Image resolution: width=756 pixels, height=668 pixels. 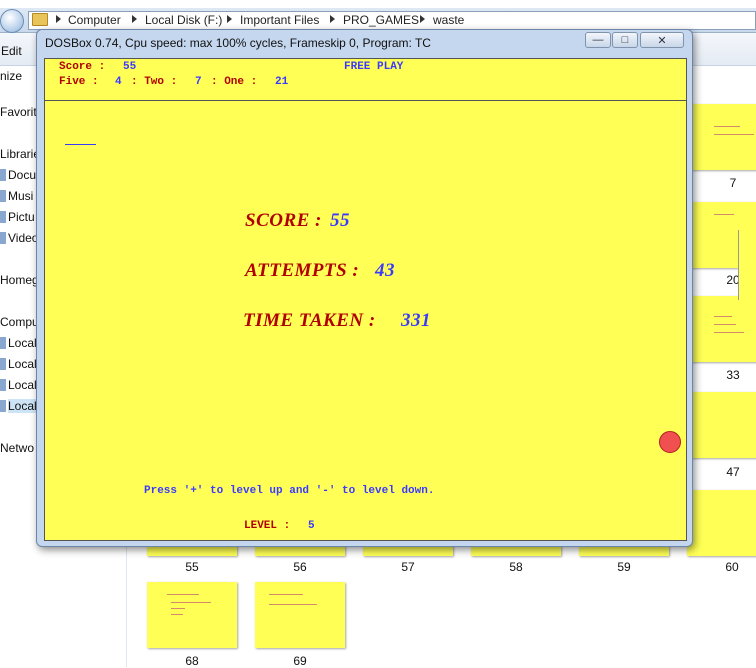 I want to click on ball, so click(x=670, y=442).